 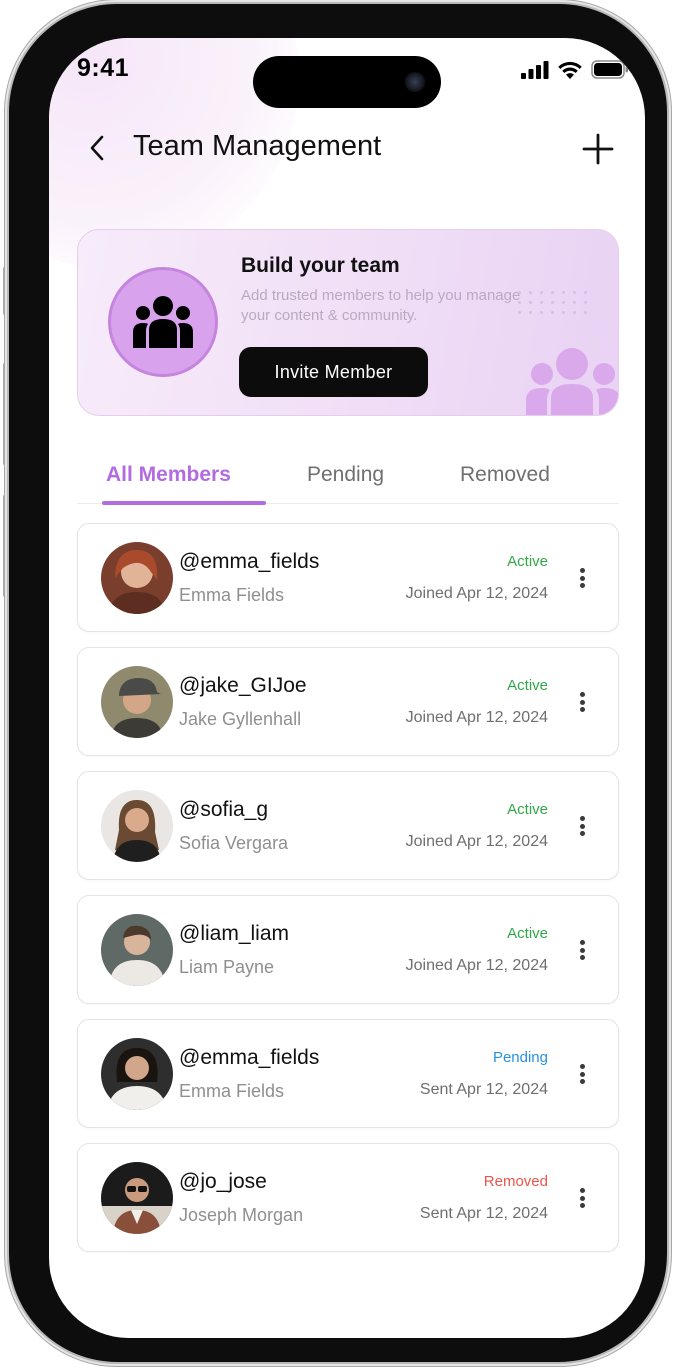 I want to click on tab-removed: Removed, so click(x=505, y=475).